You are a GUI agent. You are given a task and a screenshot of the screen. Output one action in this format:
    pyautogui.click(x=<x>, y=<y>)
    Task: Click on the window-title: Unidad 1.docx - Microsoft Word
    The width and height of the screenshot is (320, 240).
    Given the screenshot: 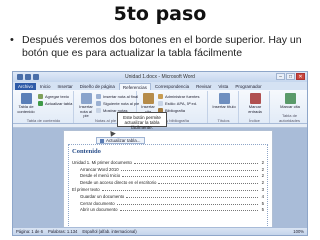 What is the action you would take?
    pyautogui.click(x=160, y=77)
    